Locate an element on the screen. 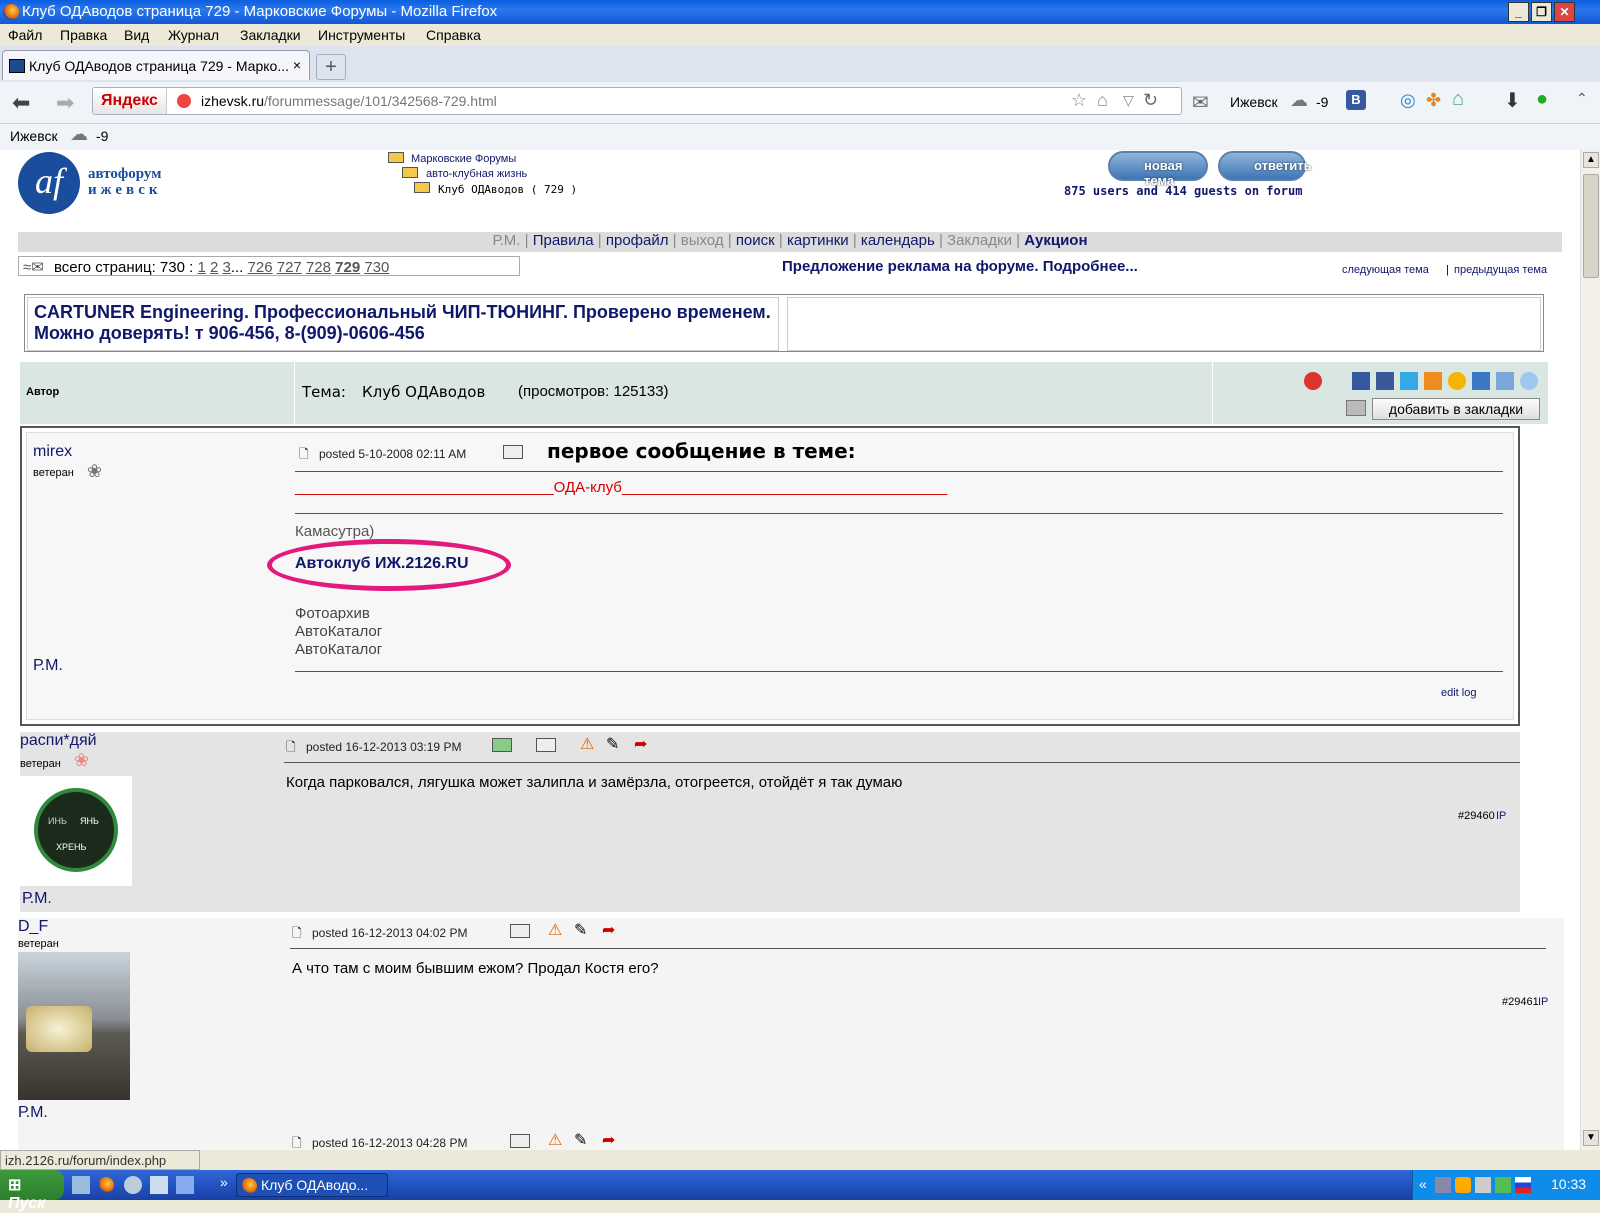  desktop-quicklaunch-icon is located at coordinates (159, 1185).